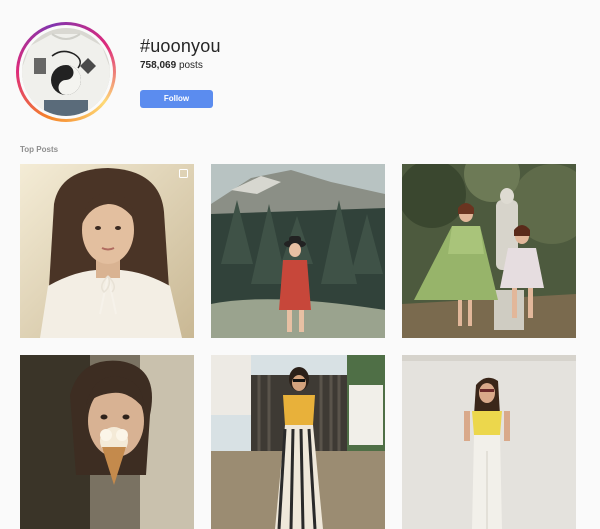 The width and height of the screenshot is (600, 529). I want to click on post-image-woman-yellow-top-jeans, so click(489, 442).